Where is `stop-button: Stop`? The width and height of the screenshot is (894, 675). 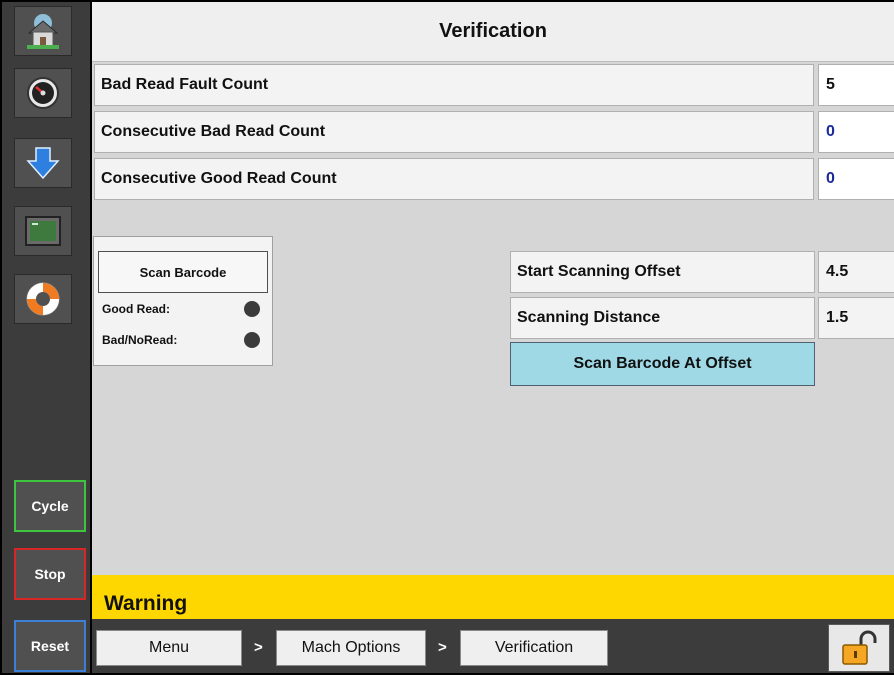
stop-button: Stop is located at coordinates (50, 574).